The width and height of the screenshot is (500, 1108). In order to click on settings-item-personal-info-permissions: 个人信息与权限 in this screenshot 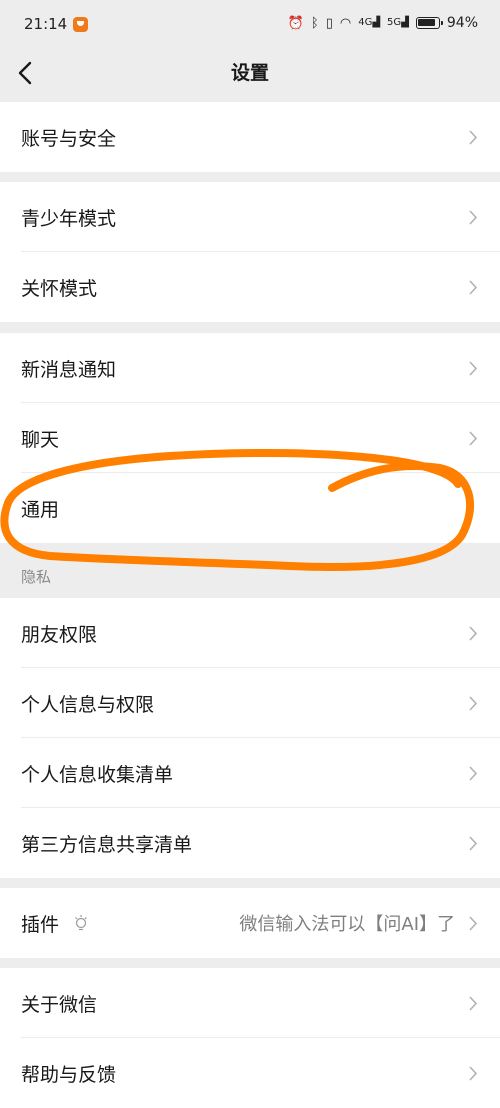, I will do `click(250, 703)`.